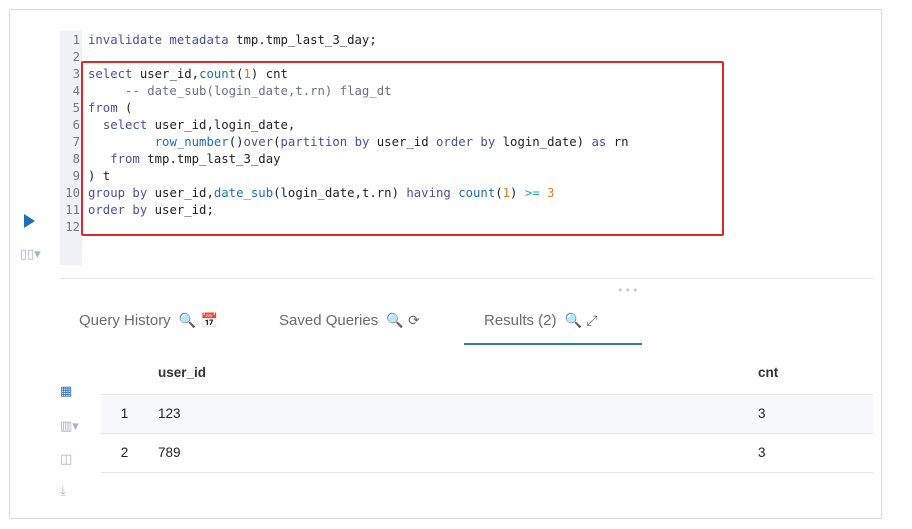  Describe the element at coordinates (458, 453) in the screenshot. I see `cell-user-id: 789` at that location.